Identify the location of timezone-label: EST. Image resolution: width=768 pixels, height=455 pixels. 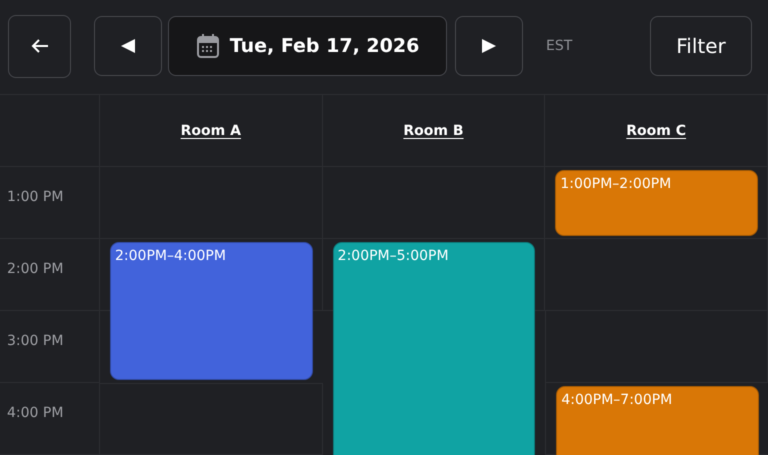
(560, 46).